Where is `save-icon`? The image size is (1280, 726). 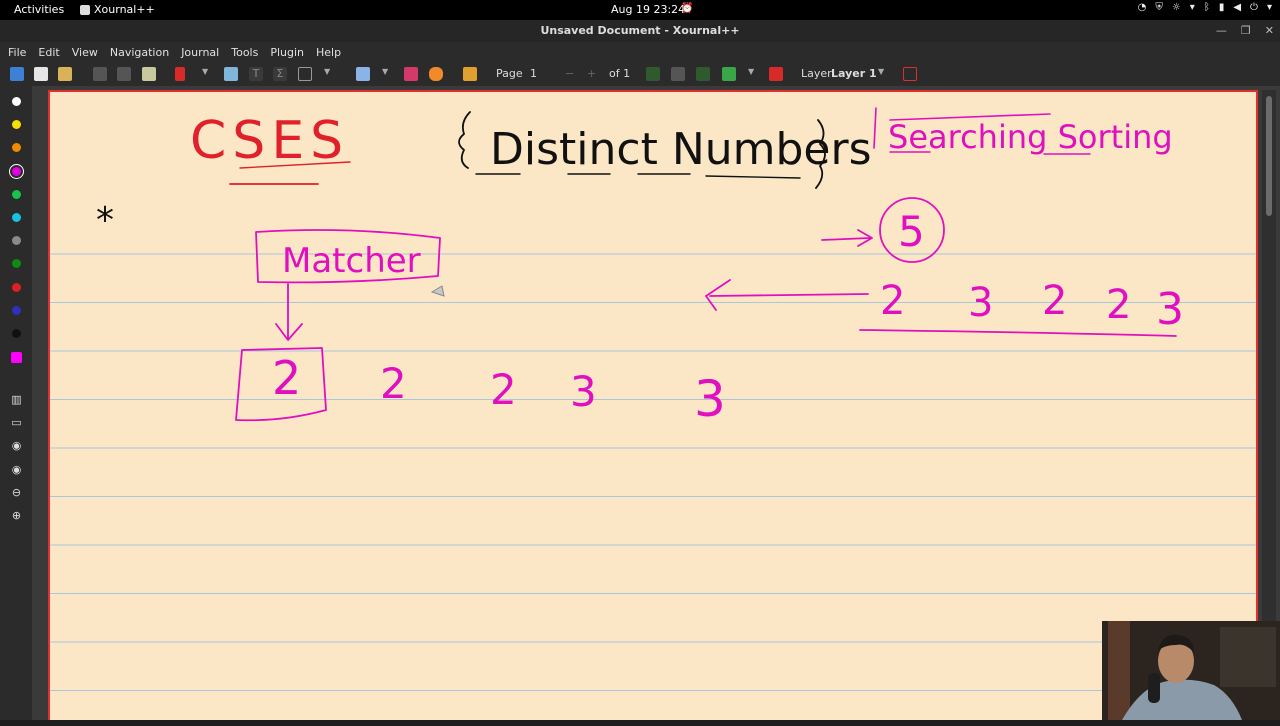
save-icon is located at coordinates (17, 74).